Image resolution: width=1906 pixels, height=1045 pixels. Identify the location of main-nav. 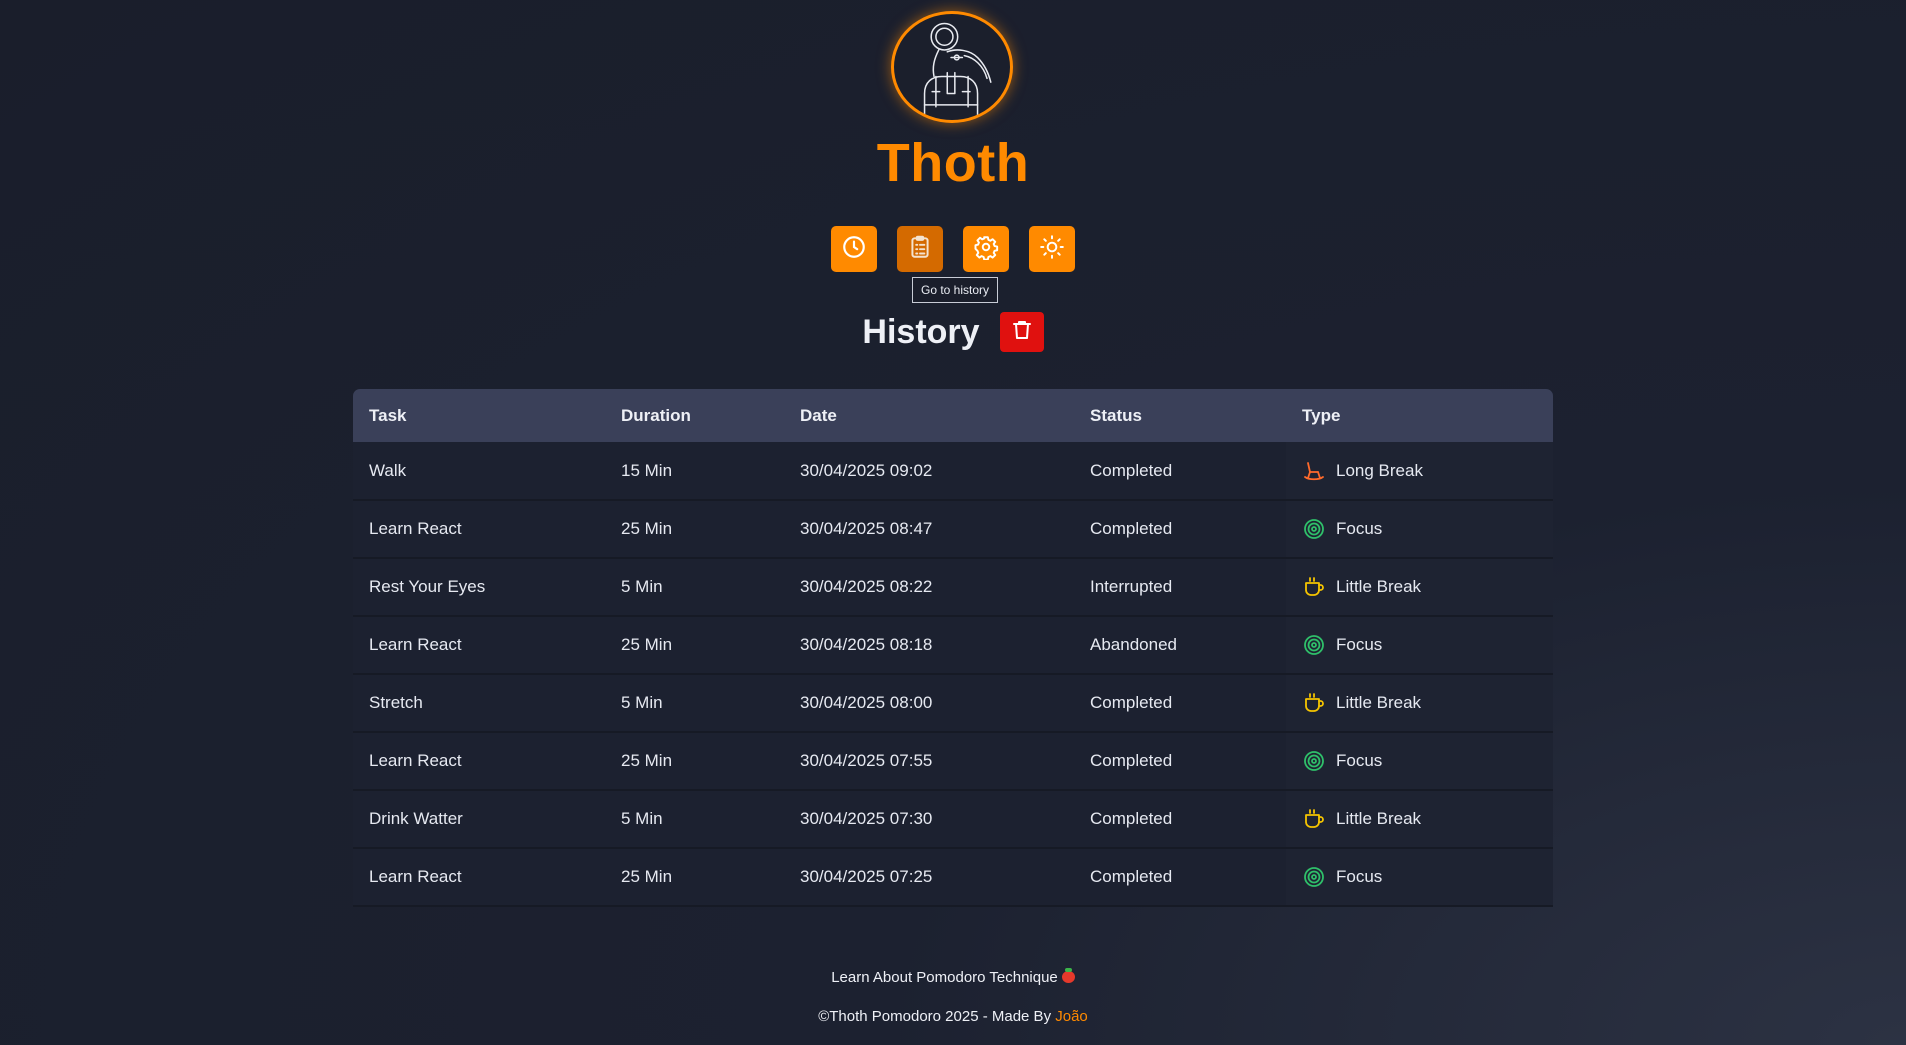
(953, 249).